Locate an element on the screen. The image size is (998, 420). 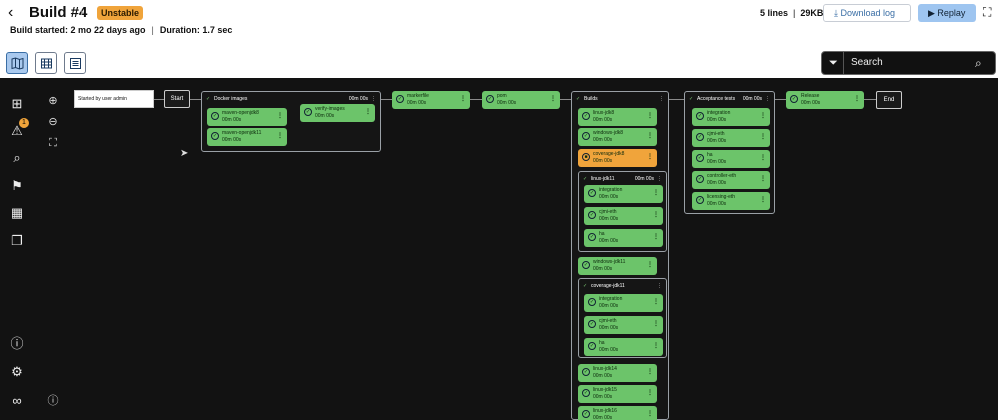
stage-coverage-jdk8: ■ coverage-jdk8 00m 00s ⋮ is located at coordinates (617, 158).